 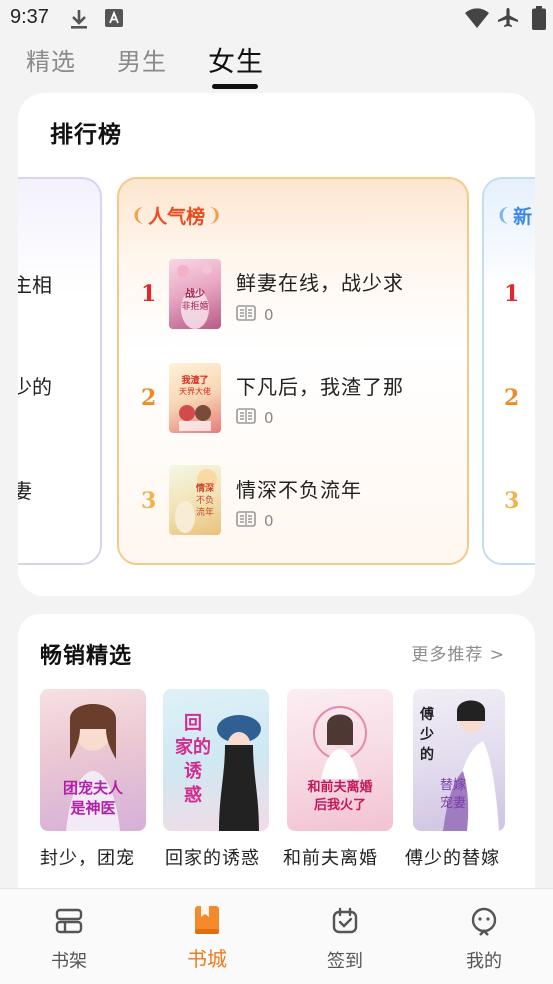 I want to click on reads-count-2: 0, so click(x=269, y=418).